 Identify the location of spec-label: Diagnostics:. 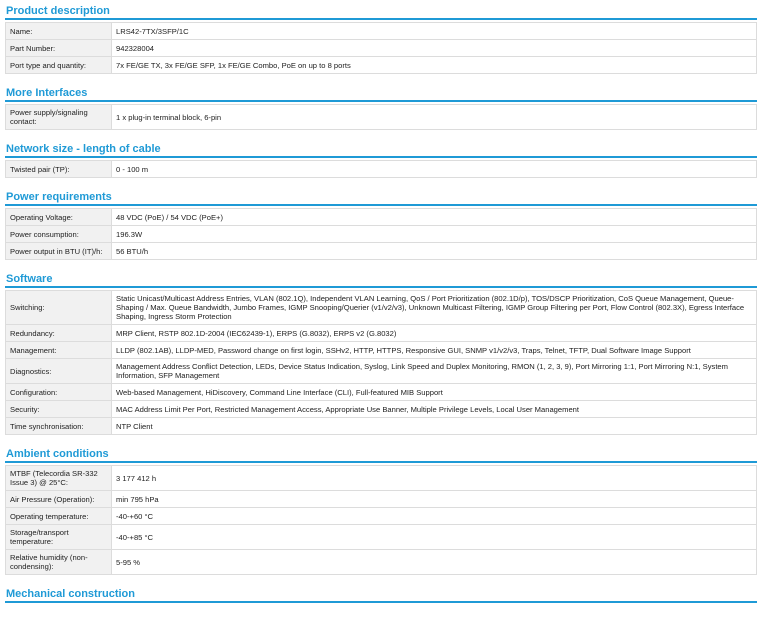
(58, 371).